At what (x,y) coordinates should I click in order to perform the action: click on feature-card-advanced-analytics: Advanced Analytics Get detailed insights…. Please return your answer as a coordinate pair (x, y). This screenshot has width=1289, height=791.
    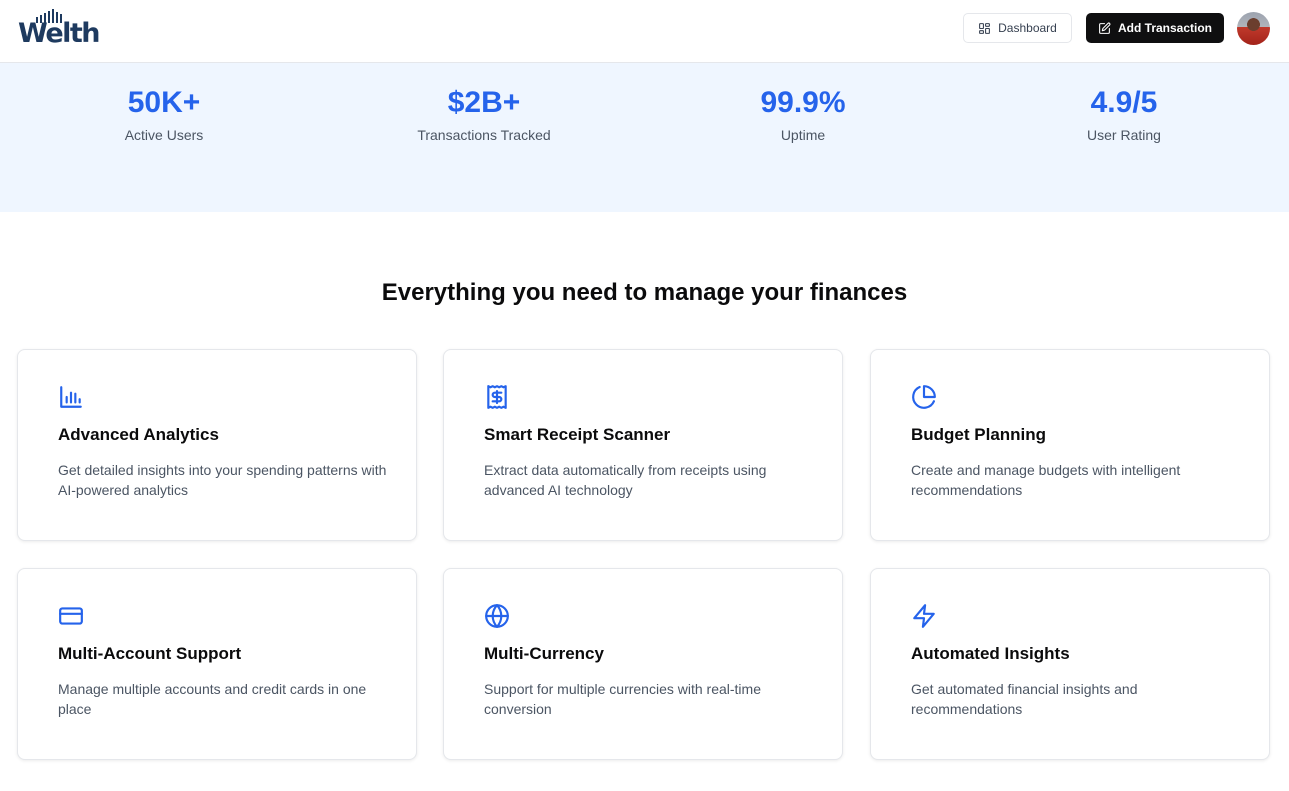
    Looking at the image, I should click on (217, 445).